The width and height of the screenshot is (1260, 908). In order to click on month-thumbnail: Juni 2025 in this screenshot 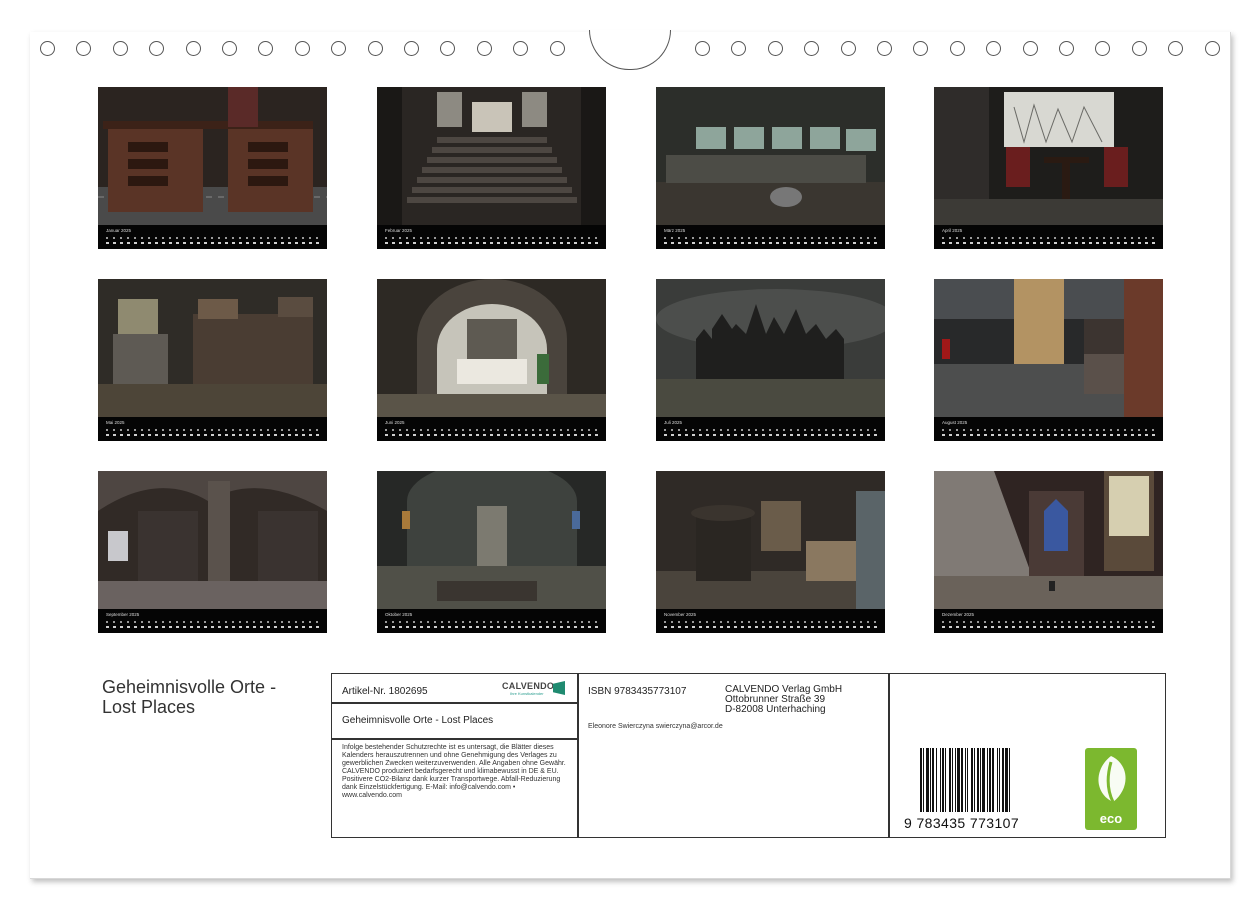, I will do `click(491, 360)`.